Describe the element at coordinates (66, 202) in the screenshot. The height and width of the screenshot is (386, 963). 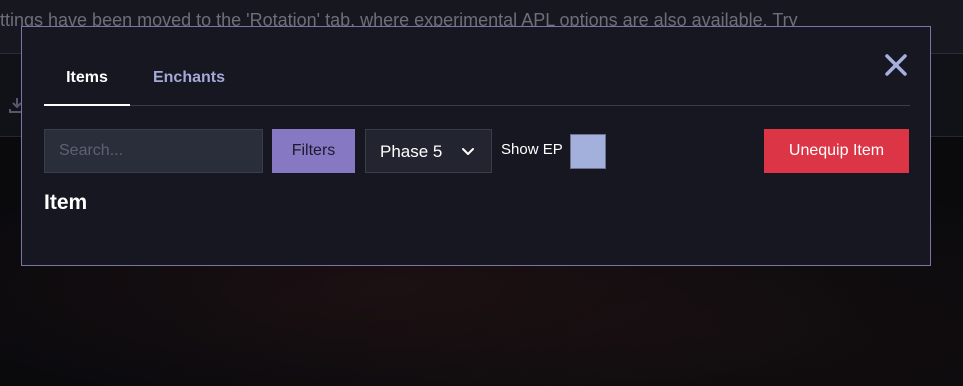
I see `item-heading: Item` at that location.